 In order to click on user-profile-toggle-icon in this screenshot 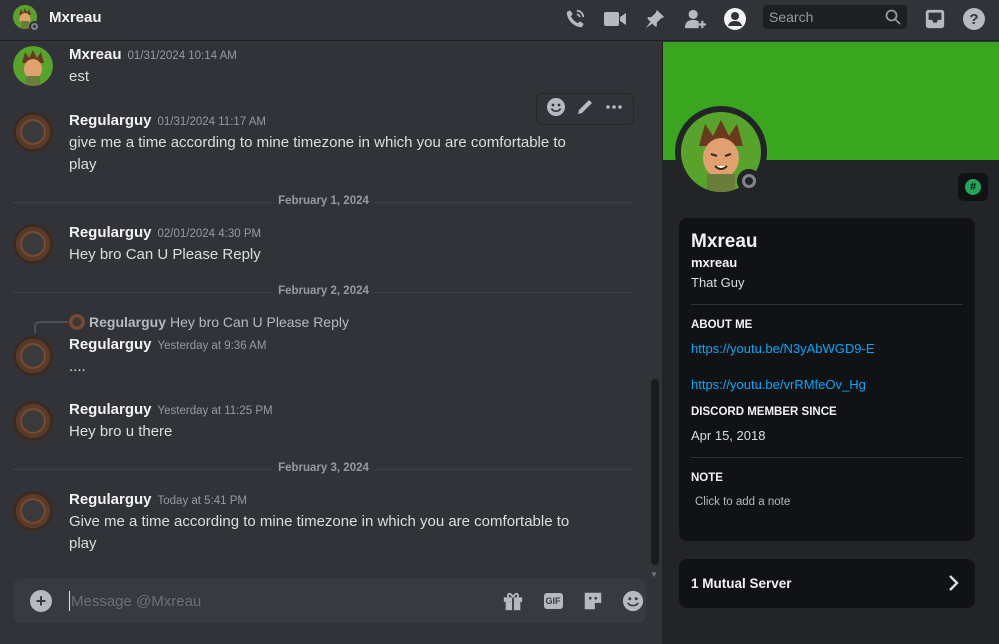, I will do `click(735, 19)`.